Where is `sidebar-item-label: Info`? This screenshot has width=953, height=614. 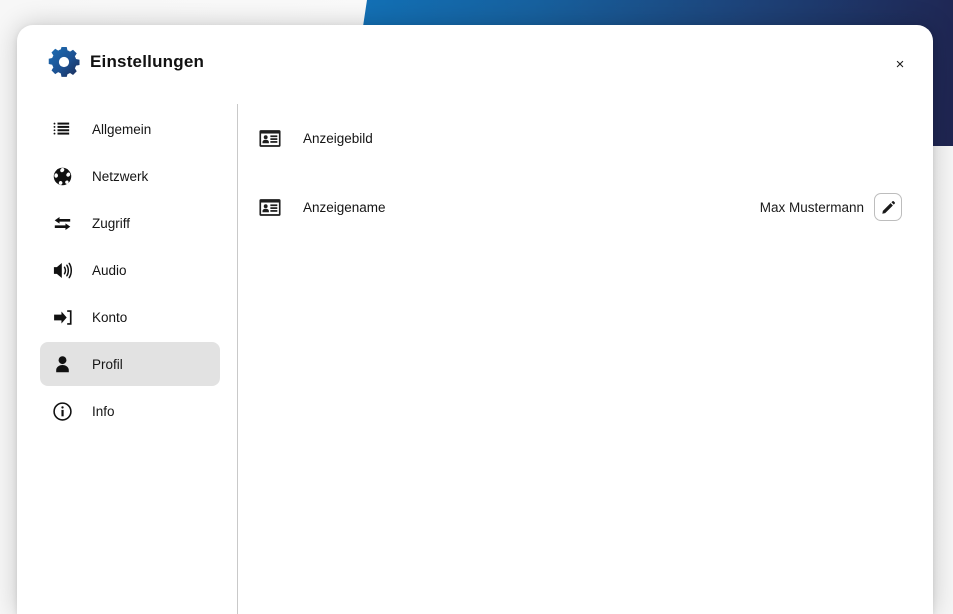 sidebar-item-label: Info is located at coordinates (103, 411).